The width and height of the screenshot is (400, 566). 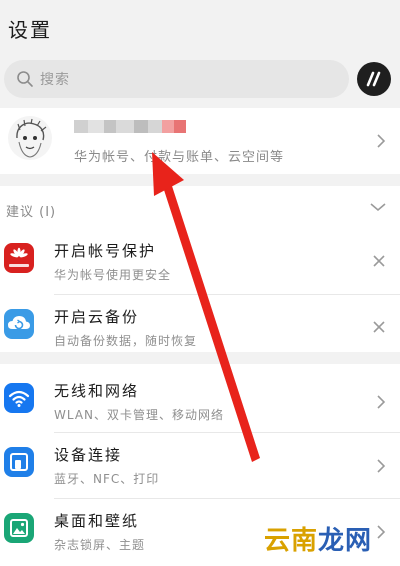 I want to click on settings-item-title: 设备连接, so click(x=88, y=455).